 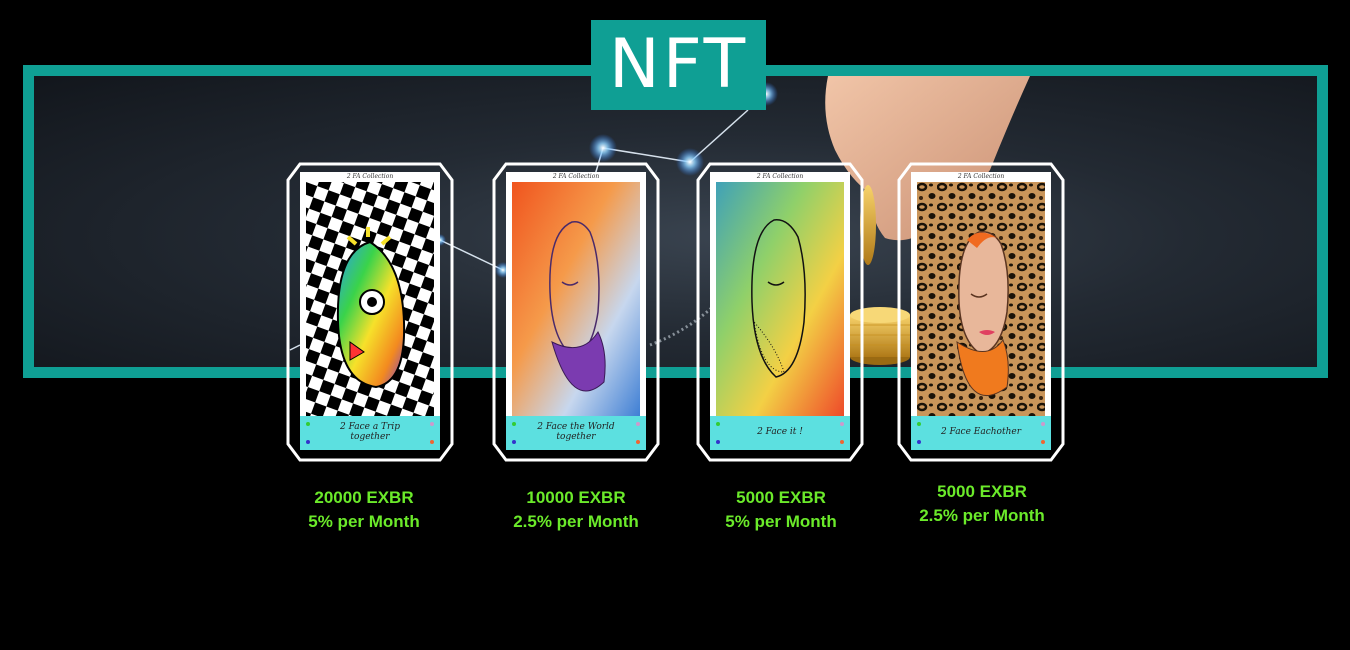 What do you see at coordinates (982, 504) in the screenshot?
I see `price-block-4: 5000 EXBR 2.5% per Month` at bounding box center [982, 504].